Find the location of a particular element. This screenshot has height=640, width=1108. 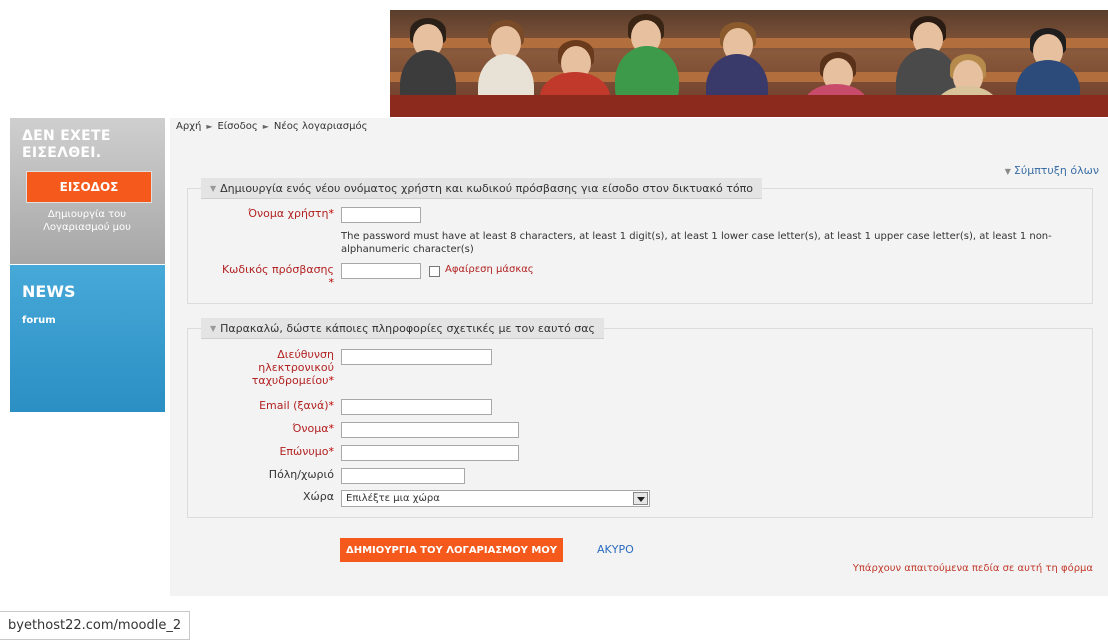

create-account-button: ΔΗΜΙΟΥΡΓΙΑ ΤΟΥ ΛΟΓΑΡΙΑΣΜΟΥ ΜΟΥ is located at coordinates (452, 550).